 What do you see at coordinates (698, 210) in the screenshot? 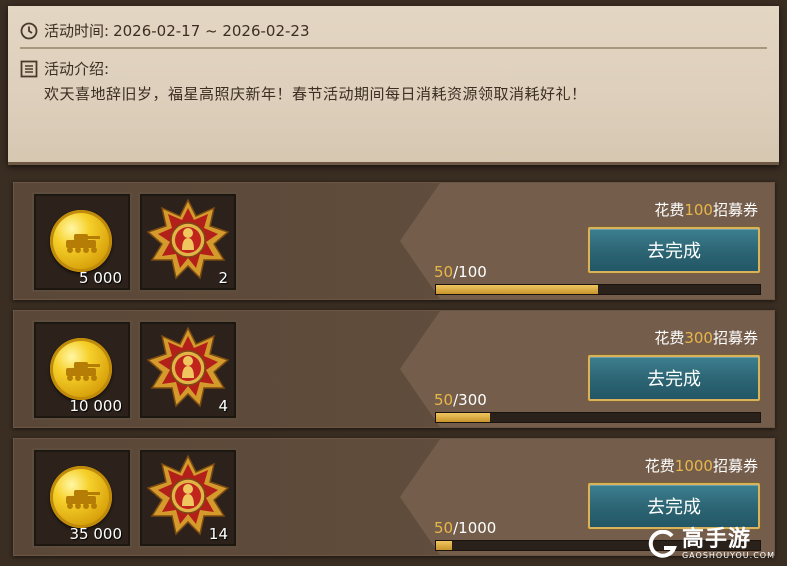
I see `cost-value: 100` at bounding box center [698, 210].